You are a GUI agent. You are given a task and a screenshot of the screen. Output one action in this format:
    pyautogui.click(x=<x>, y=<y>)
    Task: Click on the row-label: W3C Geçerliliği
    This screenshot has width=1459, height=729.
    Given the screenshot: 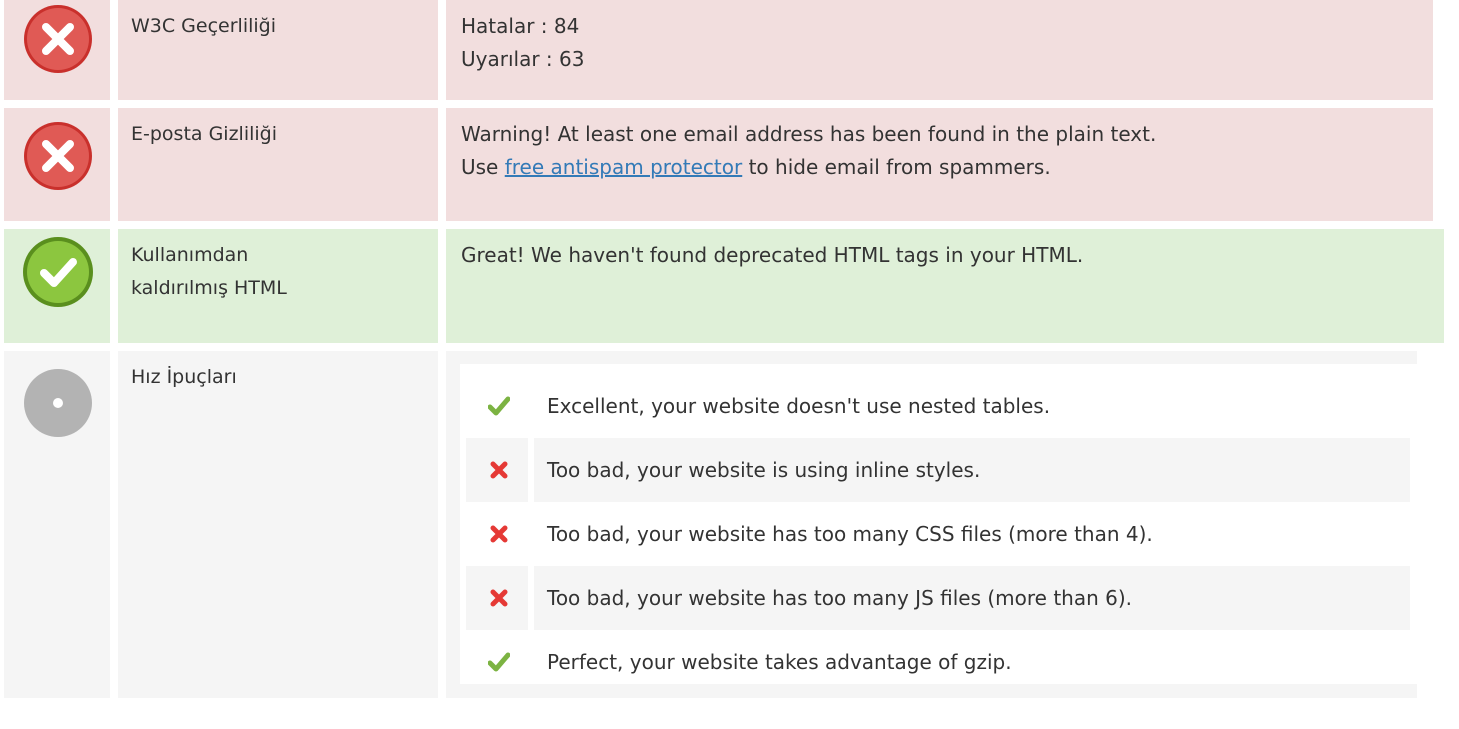 What is the action you would take?
    pyautogui.click(x=278, y=50)
    